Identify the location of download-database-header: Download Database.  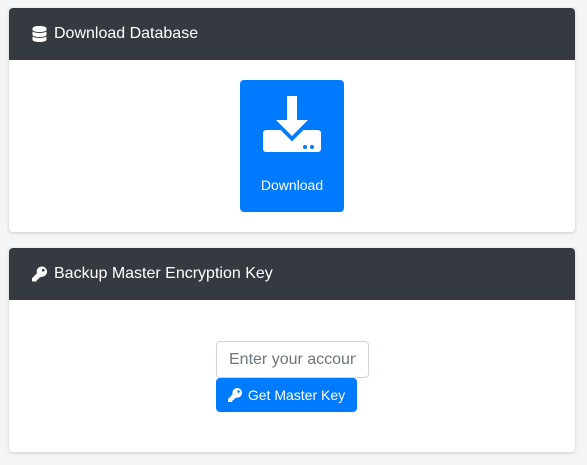
(292, 34).